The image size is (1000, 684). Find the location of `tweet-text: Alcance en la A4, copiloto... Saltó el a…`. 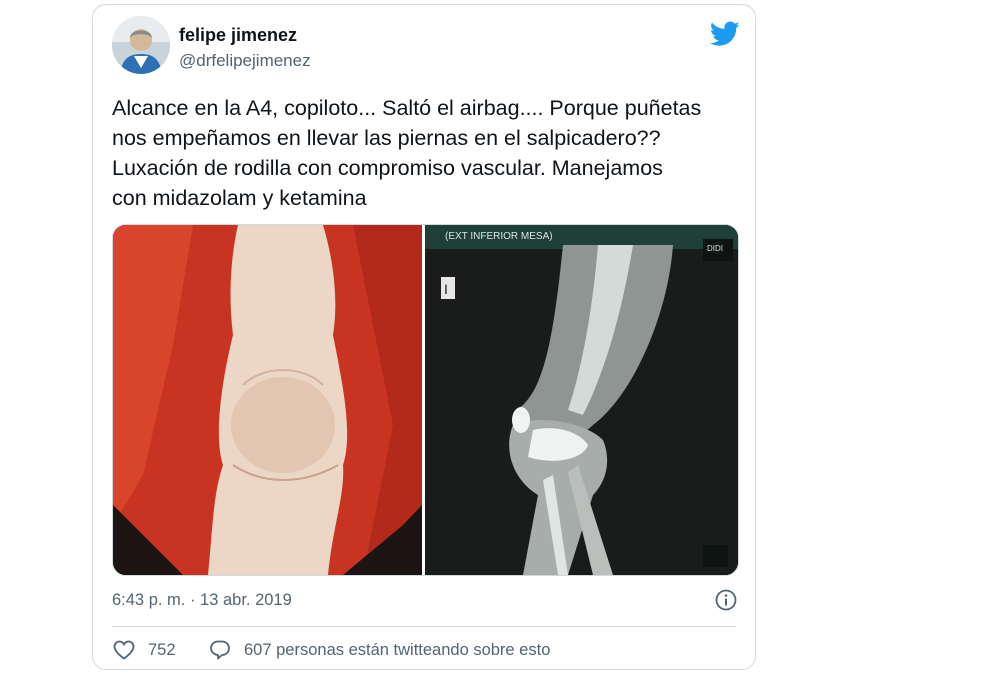

tweet-text: Alcance en la A4, copiloto... Saltó el a… is located at coordinates (407, 153).